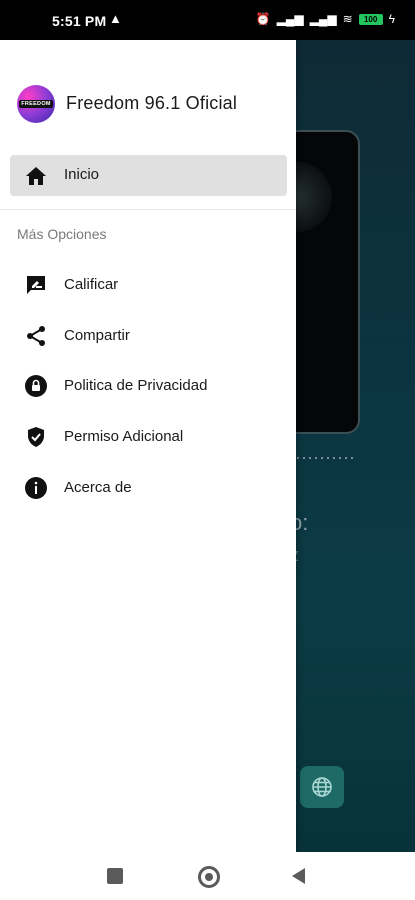 The width and height of the screenshot is (415, 900). Describe the element at coordinates (322, 787) in the screenshot. I see `globe-icon` at that location.